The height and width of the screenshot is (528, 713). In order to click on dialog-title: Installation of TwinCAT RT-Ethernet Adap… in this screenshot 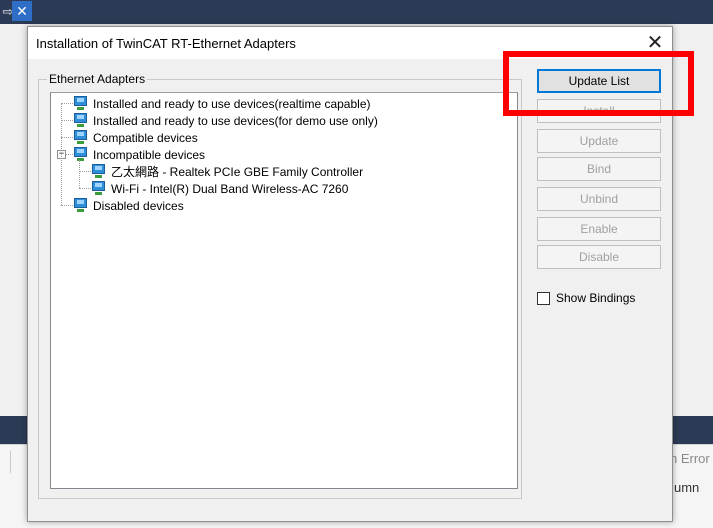, I will do `click(166, 43)`.